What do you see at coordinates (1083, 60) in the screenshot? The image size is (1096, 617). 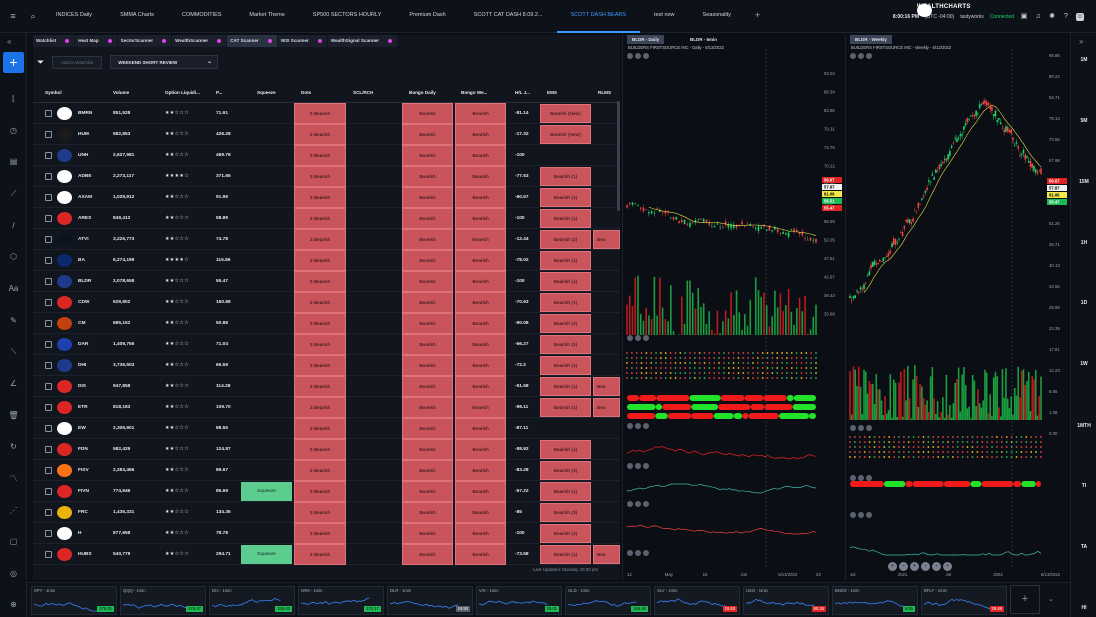 I see `timeframe-button: 1M` at bounding box center [1083, 60].